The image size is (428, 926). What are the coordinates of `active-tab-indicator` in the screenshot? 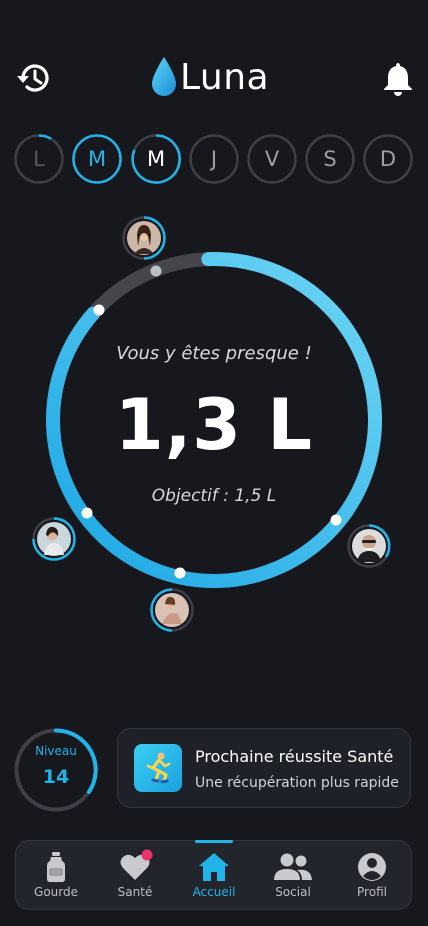 It's located at (214, 841).